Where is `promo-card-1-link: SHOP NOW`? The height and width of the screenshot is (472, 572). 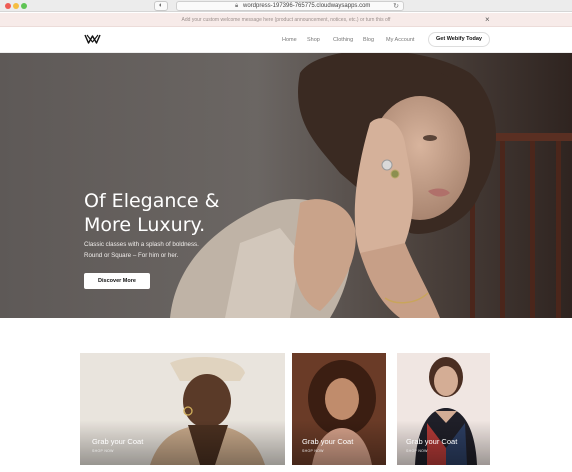 promo-card-1-link: SHOP NOW is located at coordinates (103, 451).